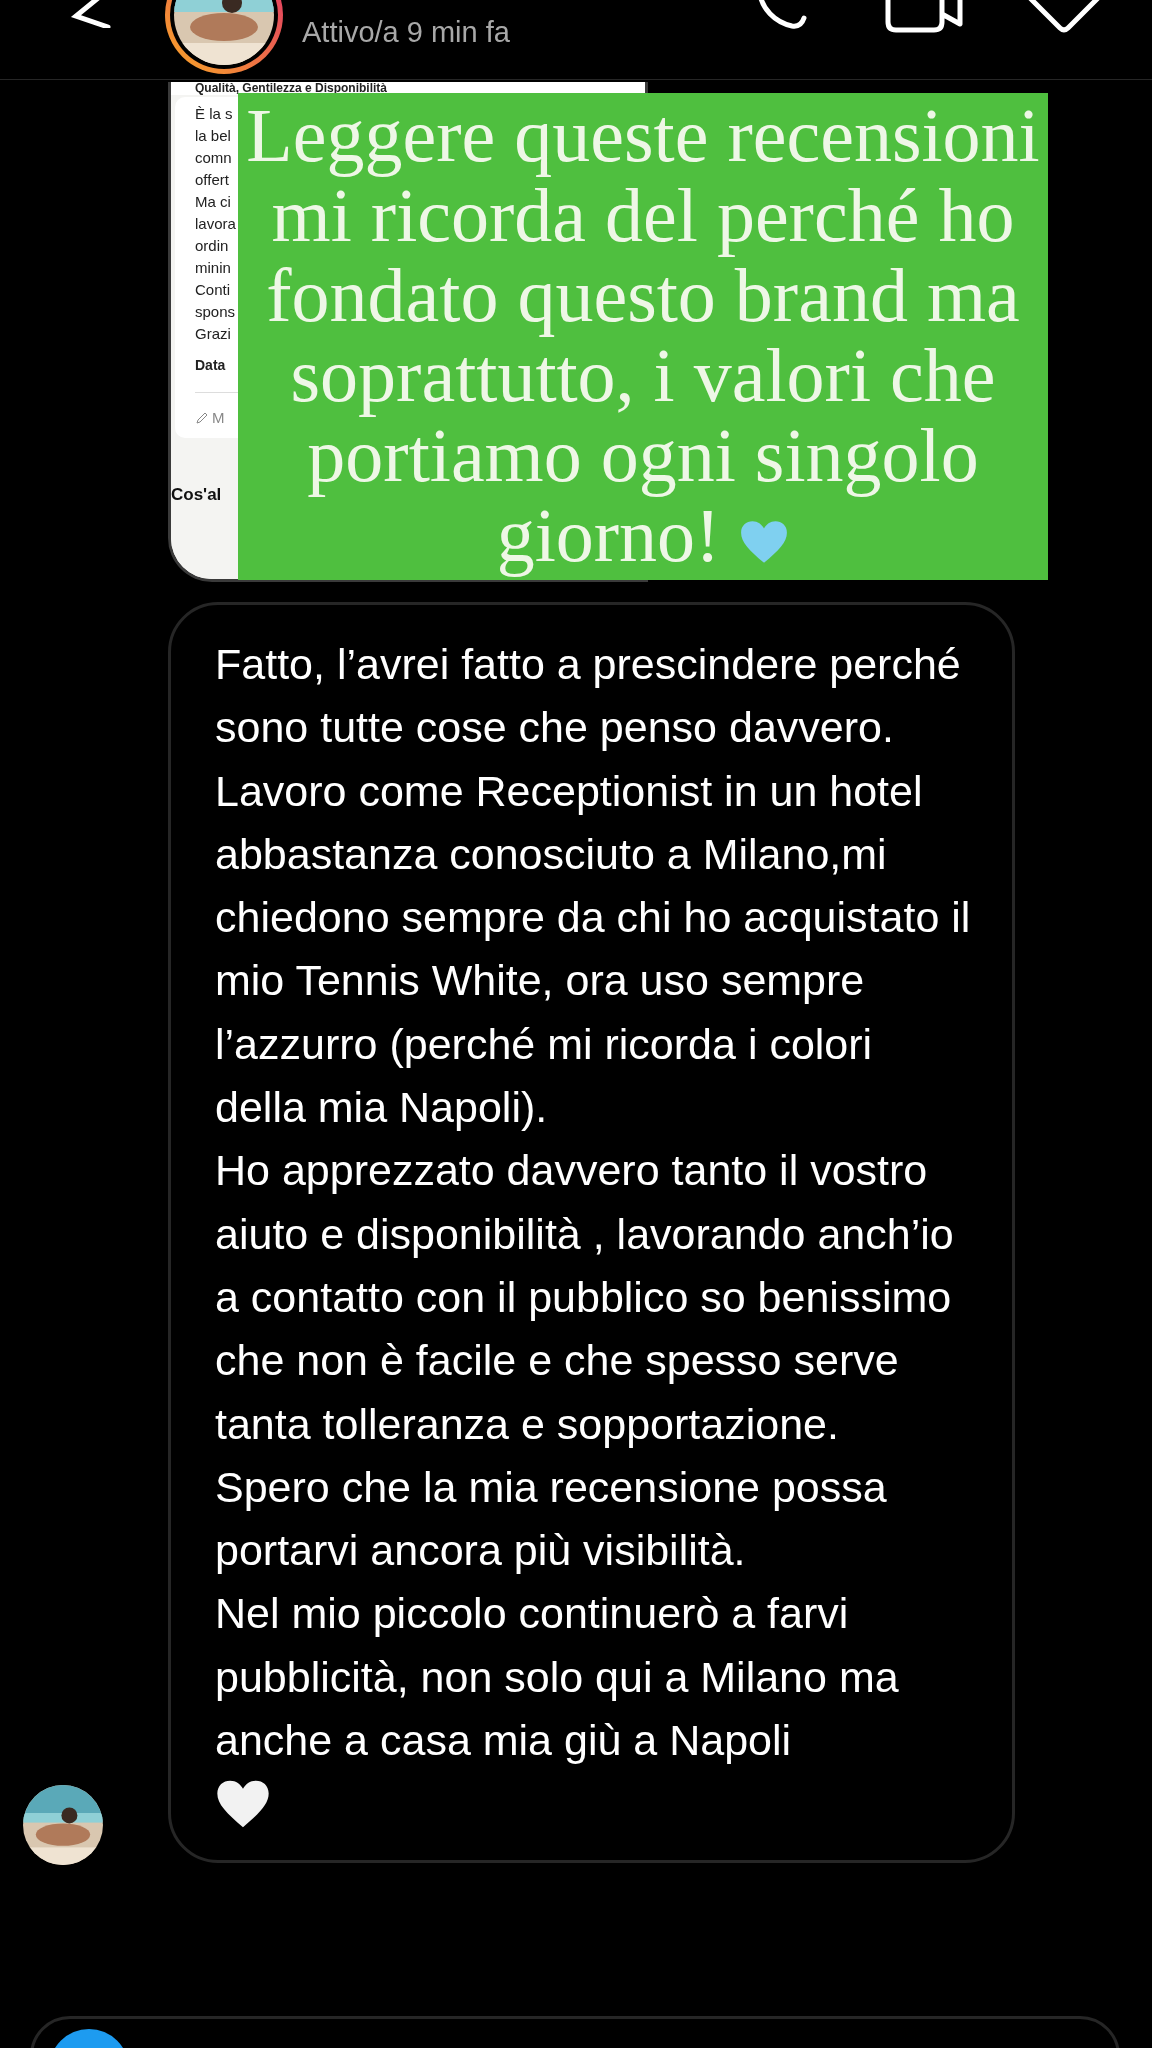 The image size is (1152, 2048). I want to click on back-icon, so click(90, 14).